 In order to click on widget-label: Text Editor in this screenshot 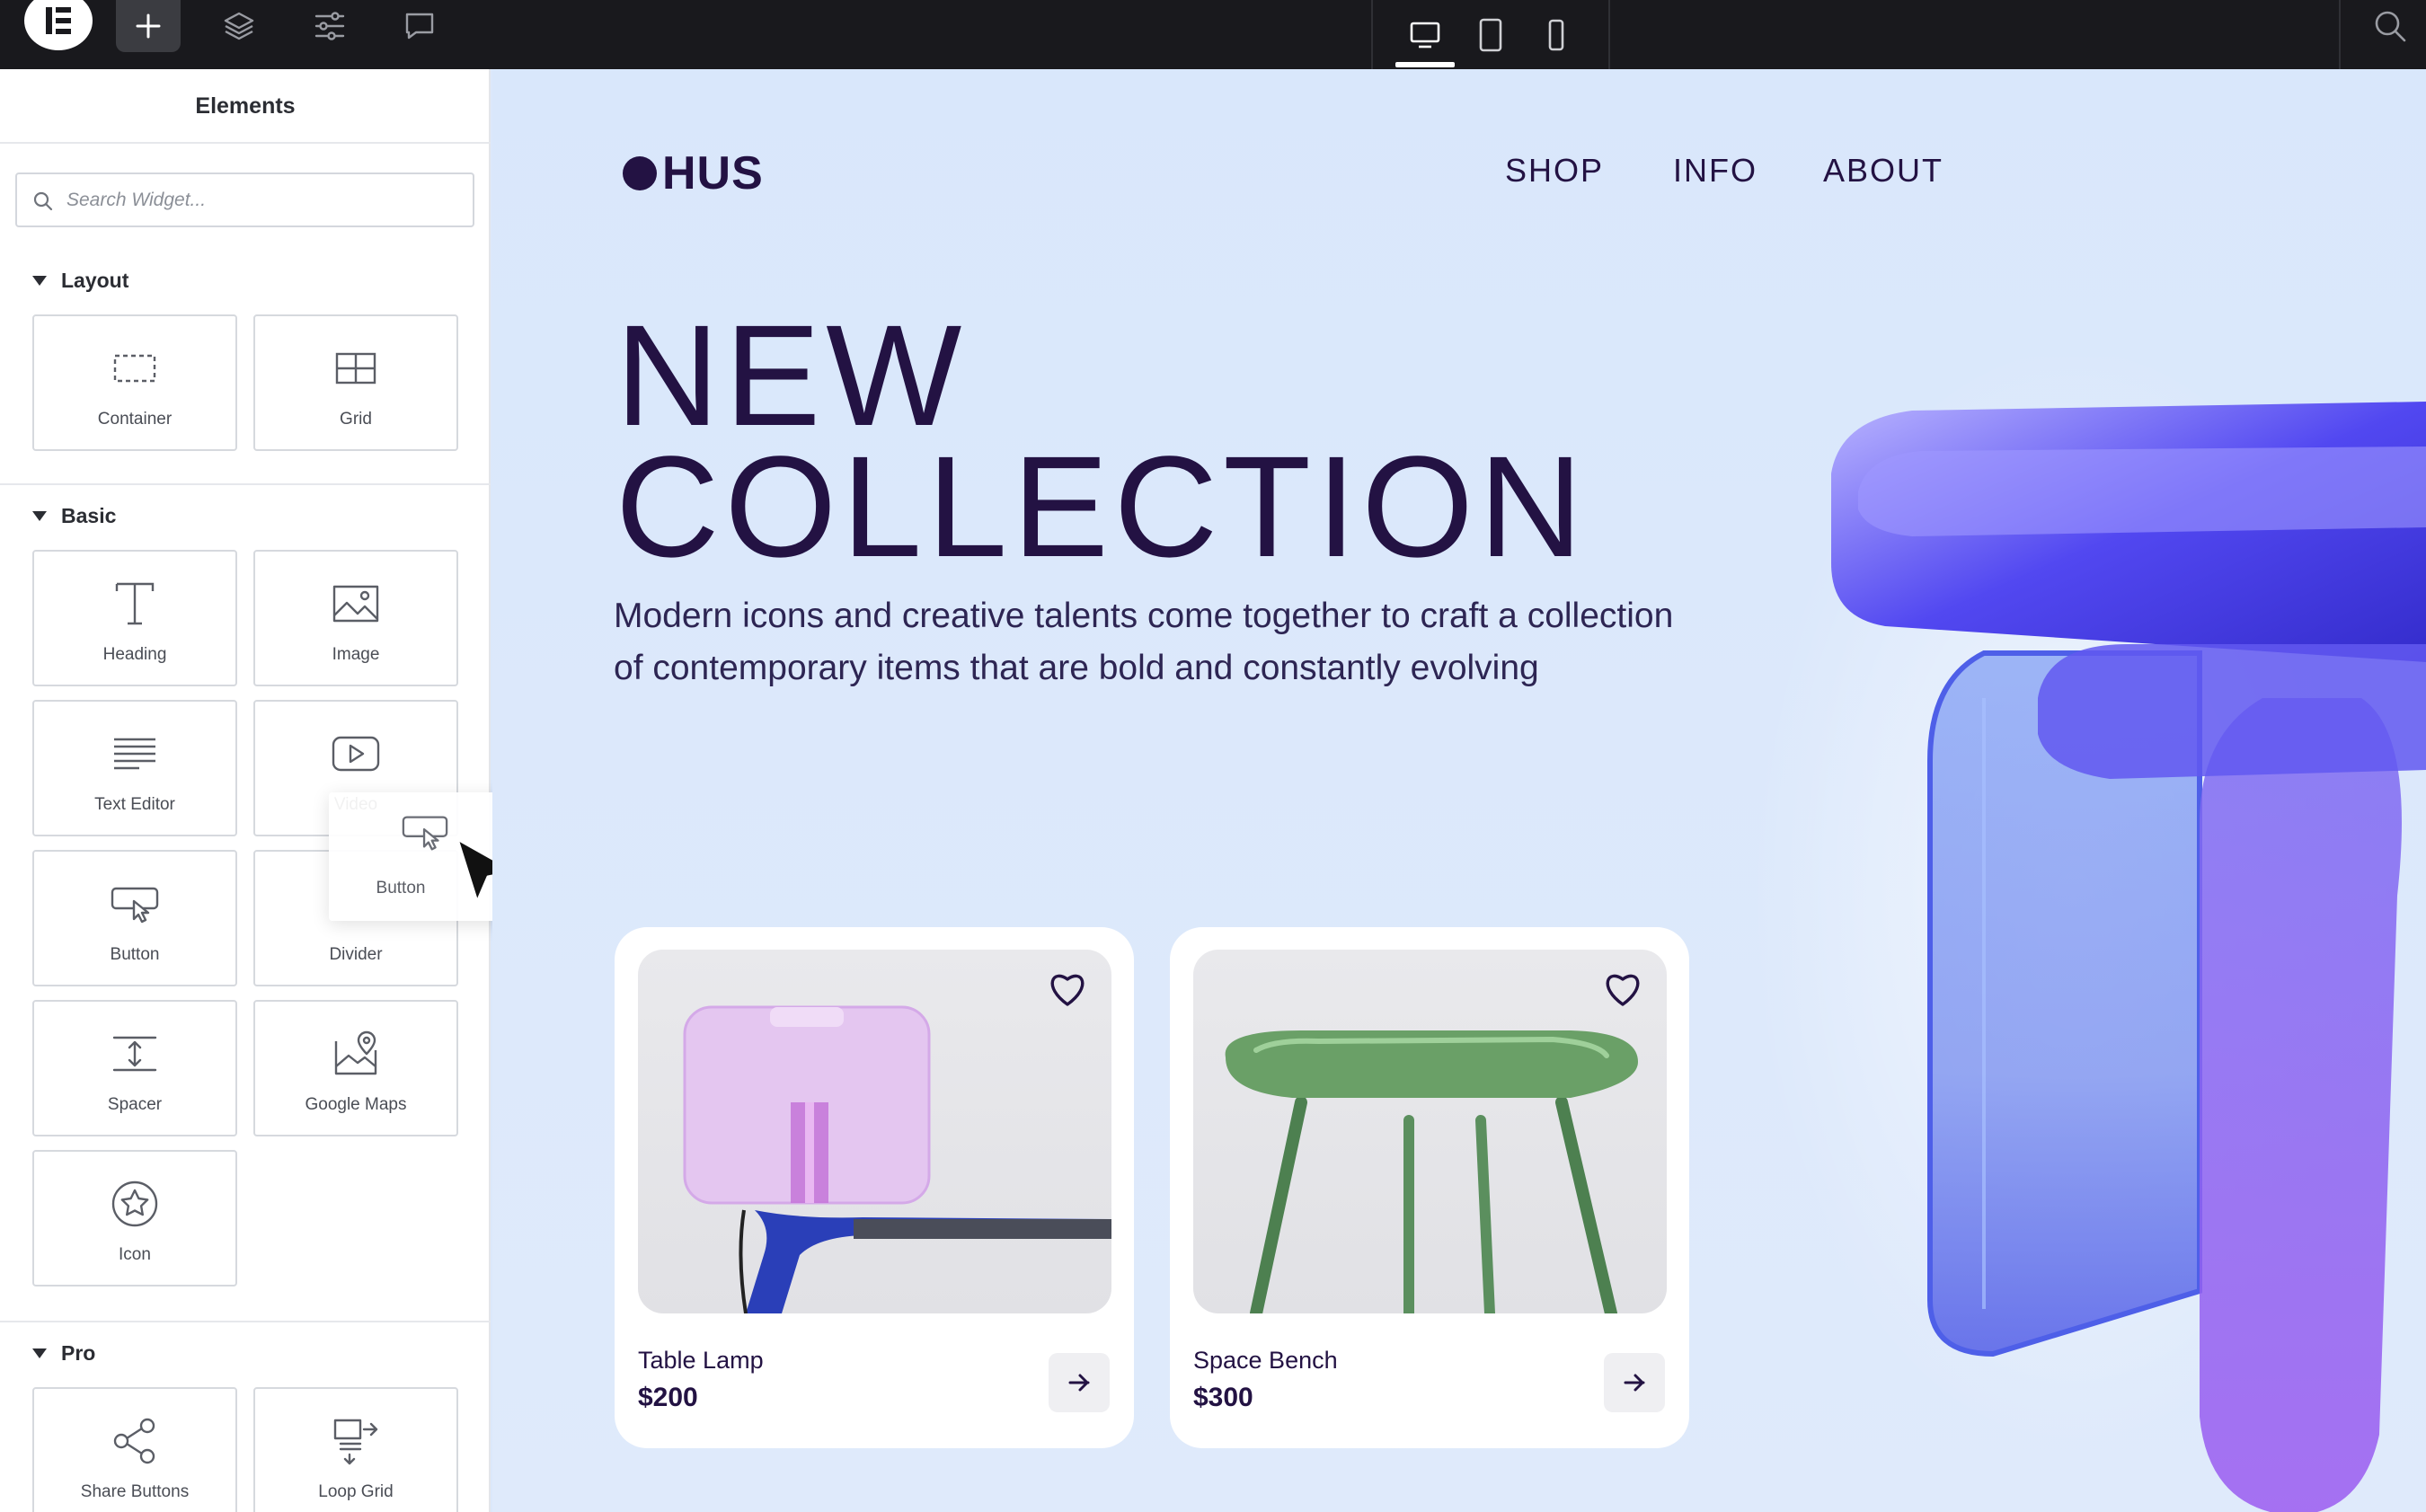, I will do `click(134, 804)`.